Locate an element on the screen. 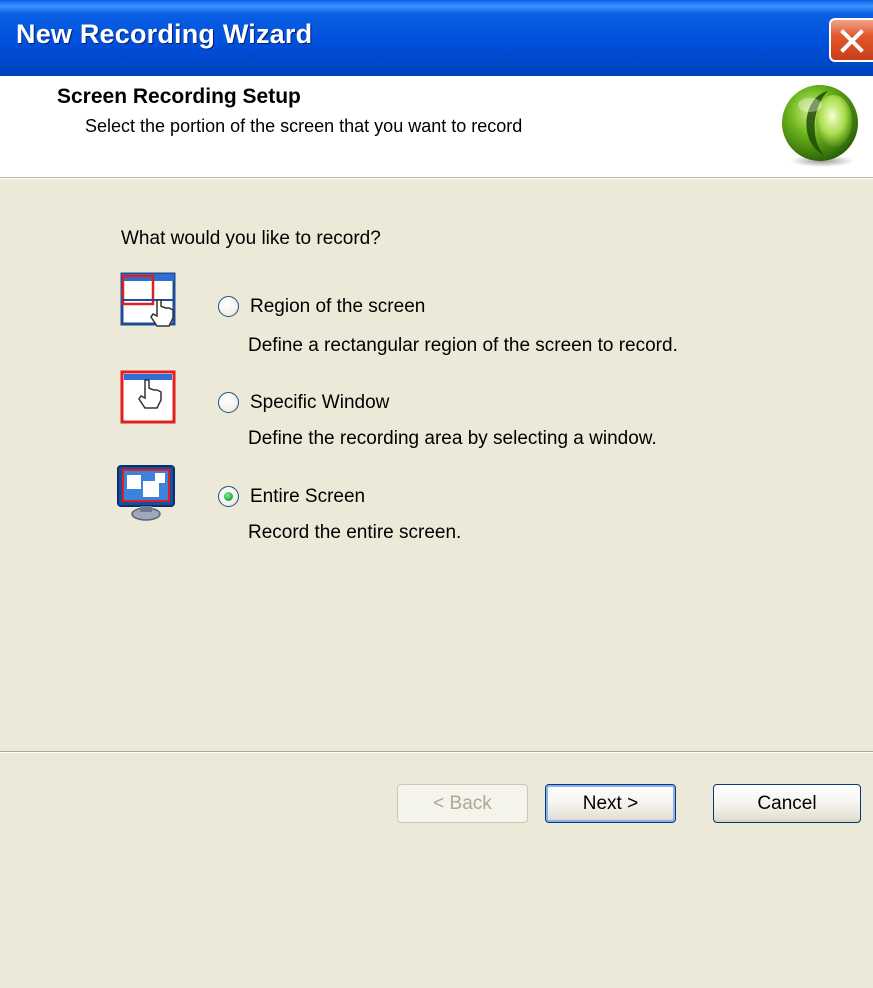 This screenshot has width=873, height=988. header-divider is located at coordinates (436, 178).